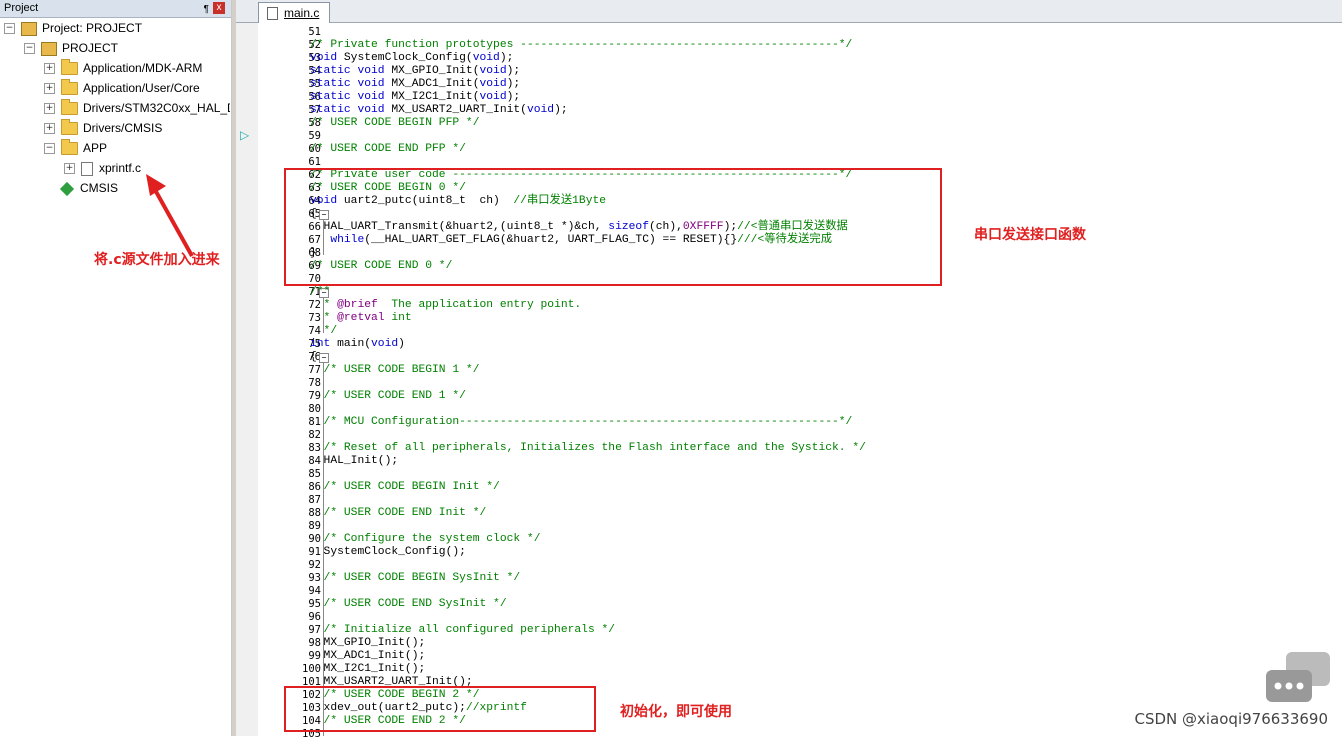 The height and width of the screenshot is (740, 1342). I want to click on code-line: */, so click(324, 331).